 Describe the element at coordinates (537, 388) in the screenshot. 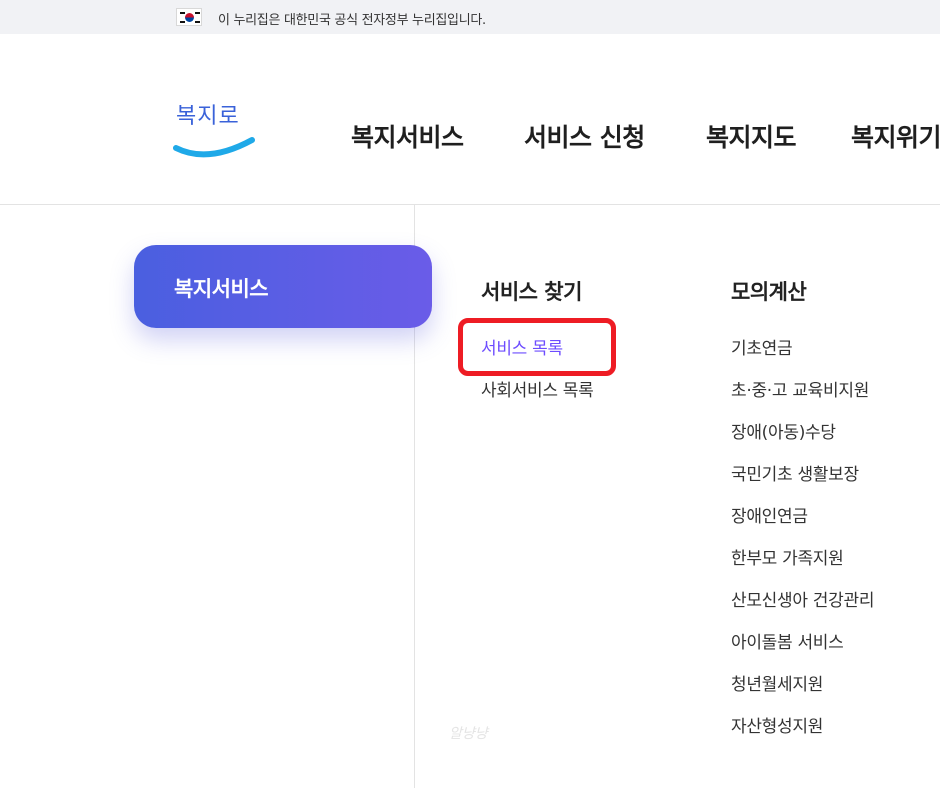

I see `link-social-service-list: 사회서비스 목록` at that location.